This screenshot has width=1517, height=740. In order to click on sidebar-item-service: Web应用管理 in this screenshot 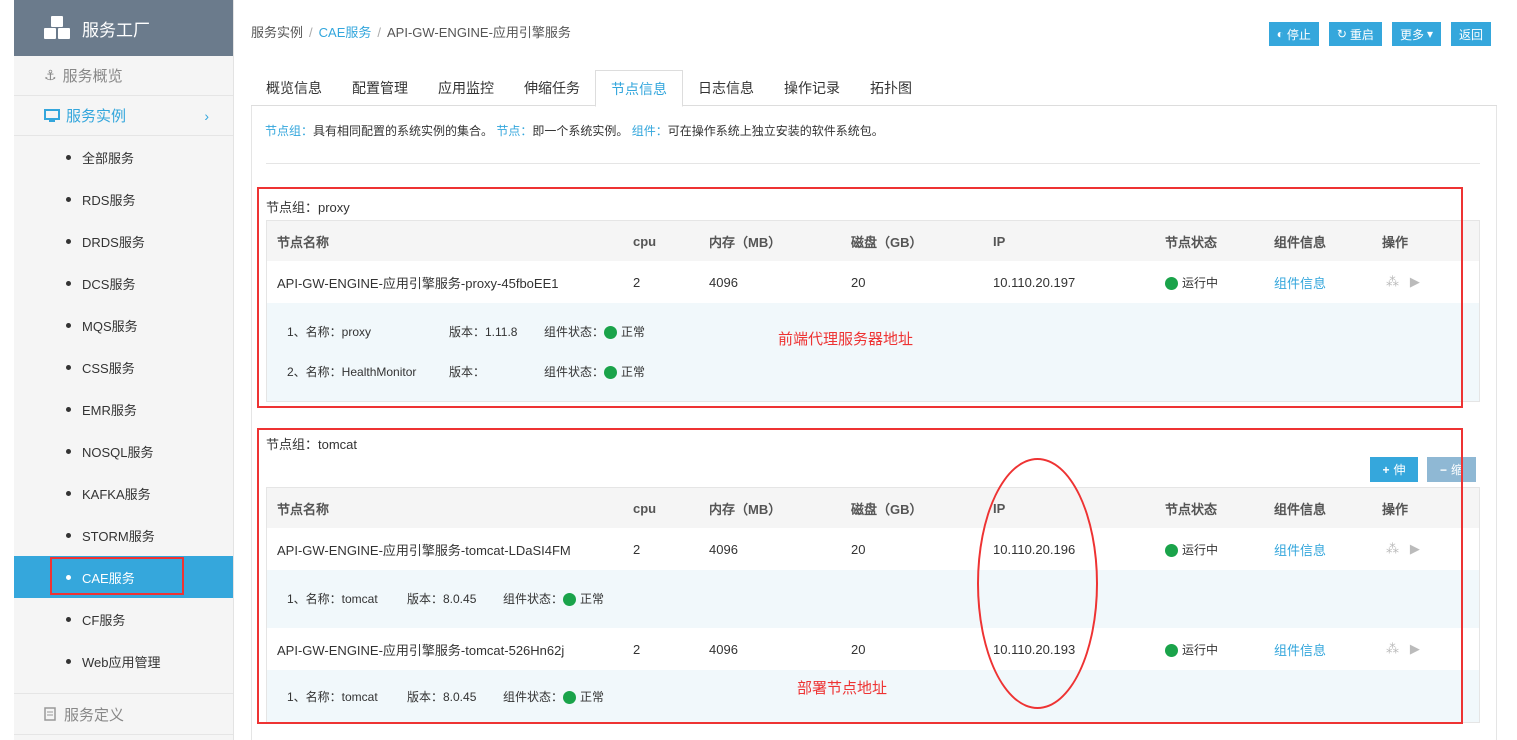, I will do `click(123, 661)`.